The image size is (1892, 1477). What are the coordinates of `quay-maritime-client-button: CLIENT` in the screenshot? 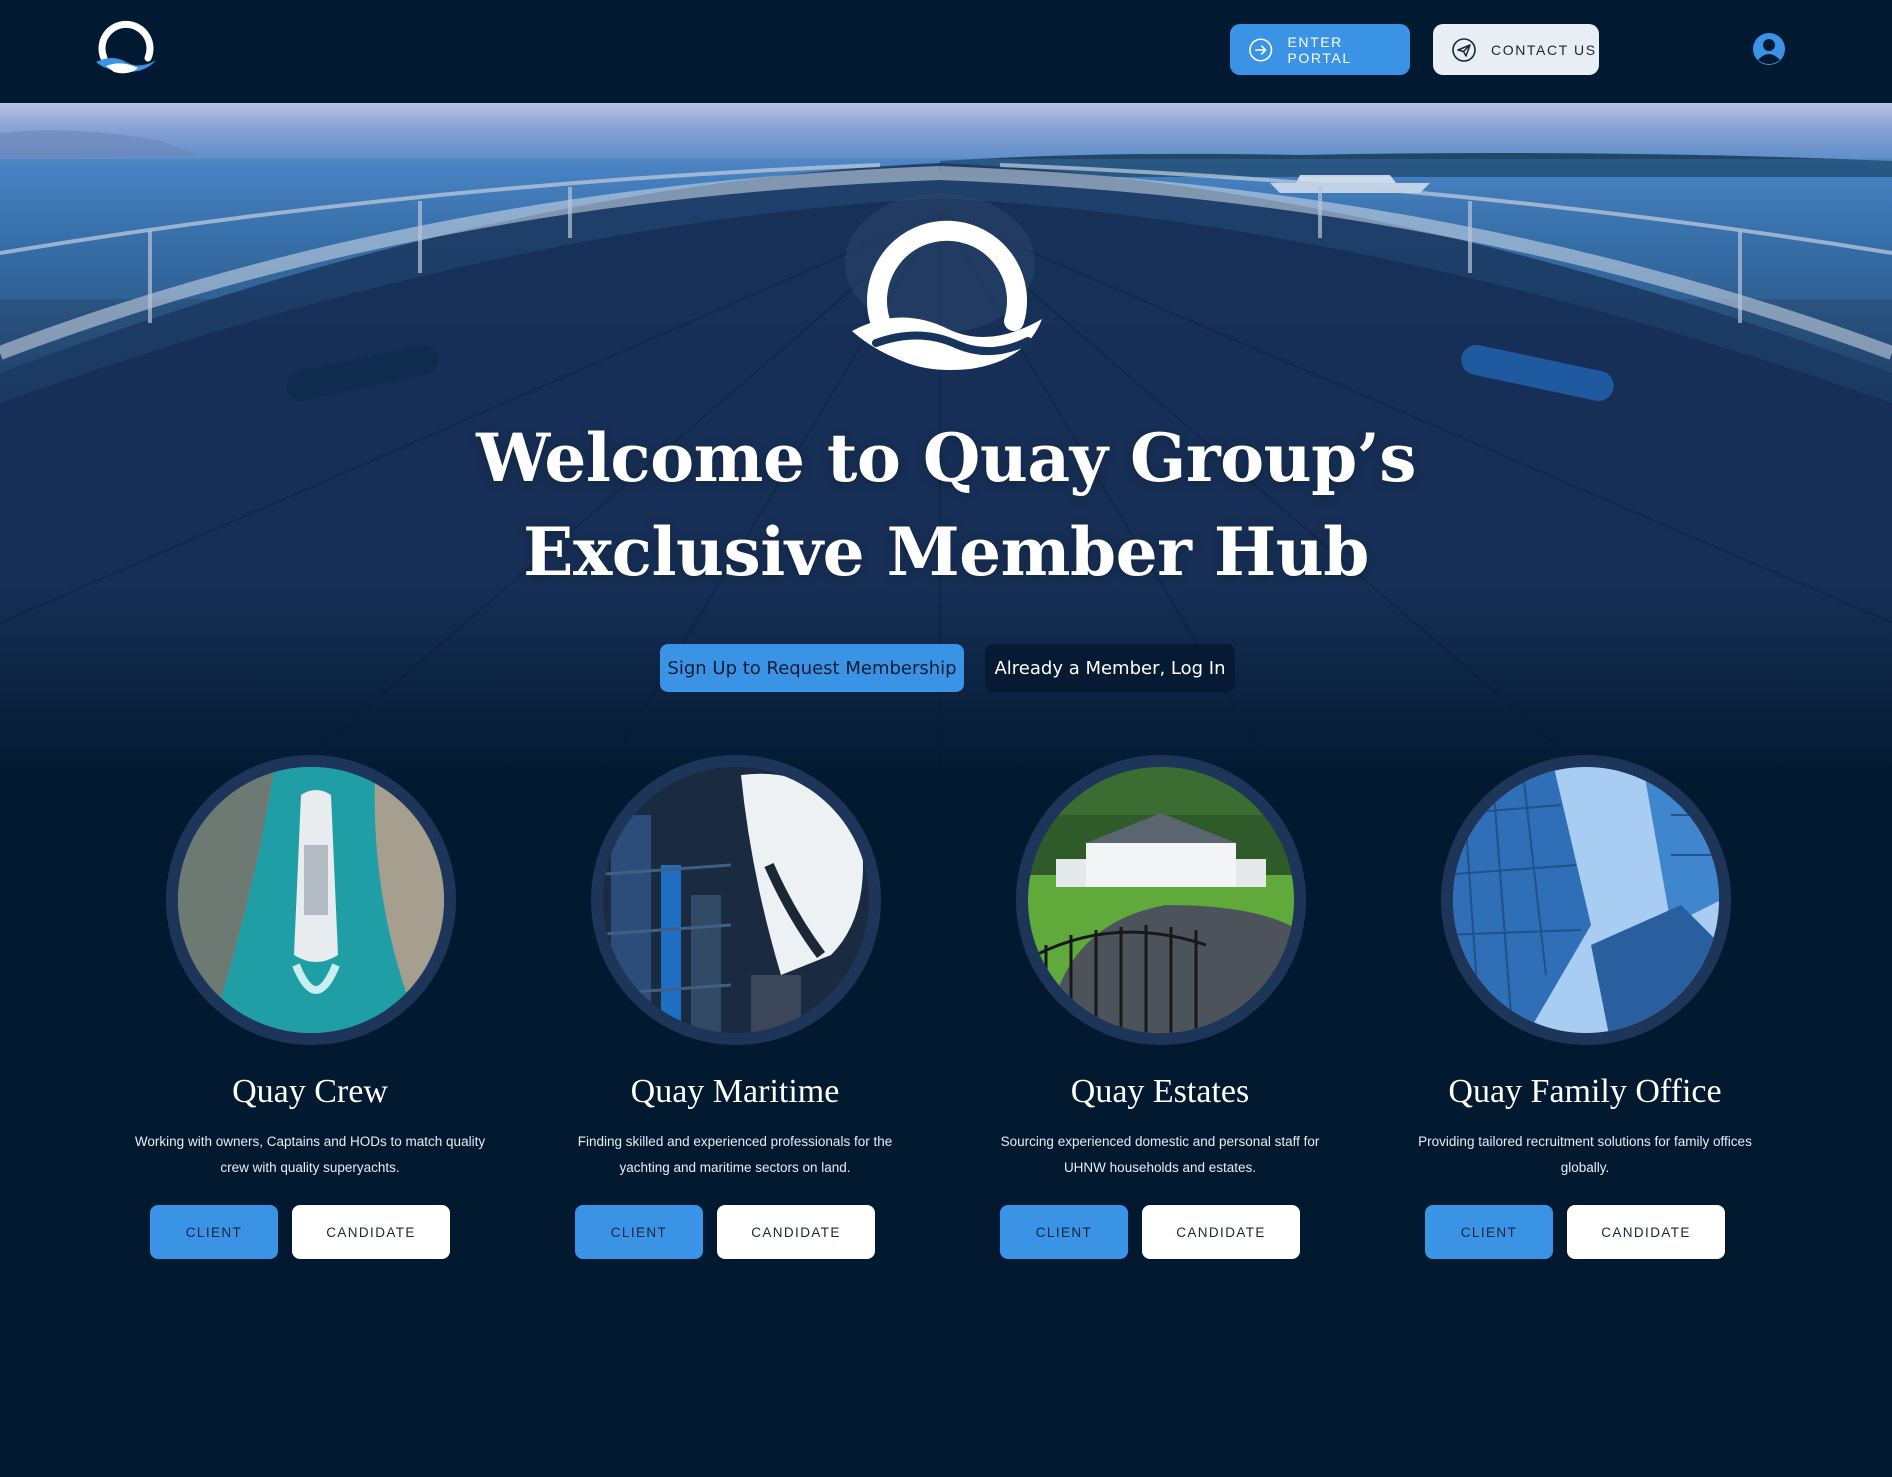 It's located at (639, 1232).